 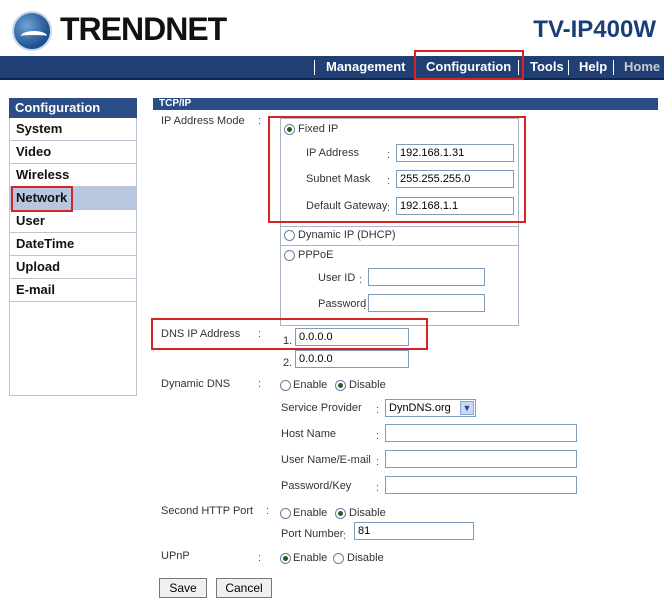 I want to click on gateway-label: Default Gateway, so click(x=347, y=206).